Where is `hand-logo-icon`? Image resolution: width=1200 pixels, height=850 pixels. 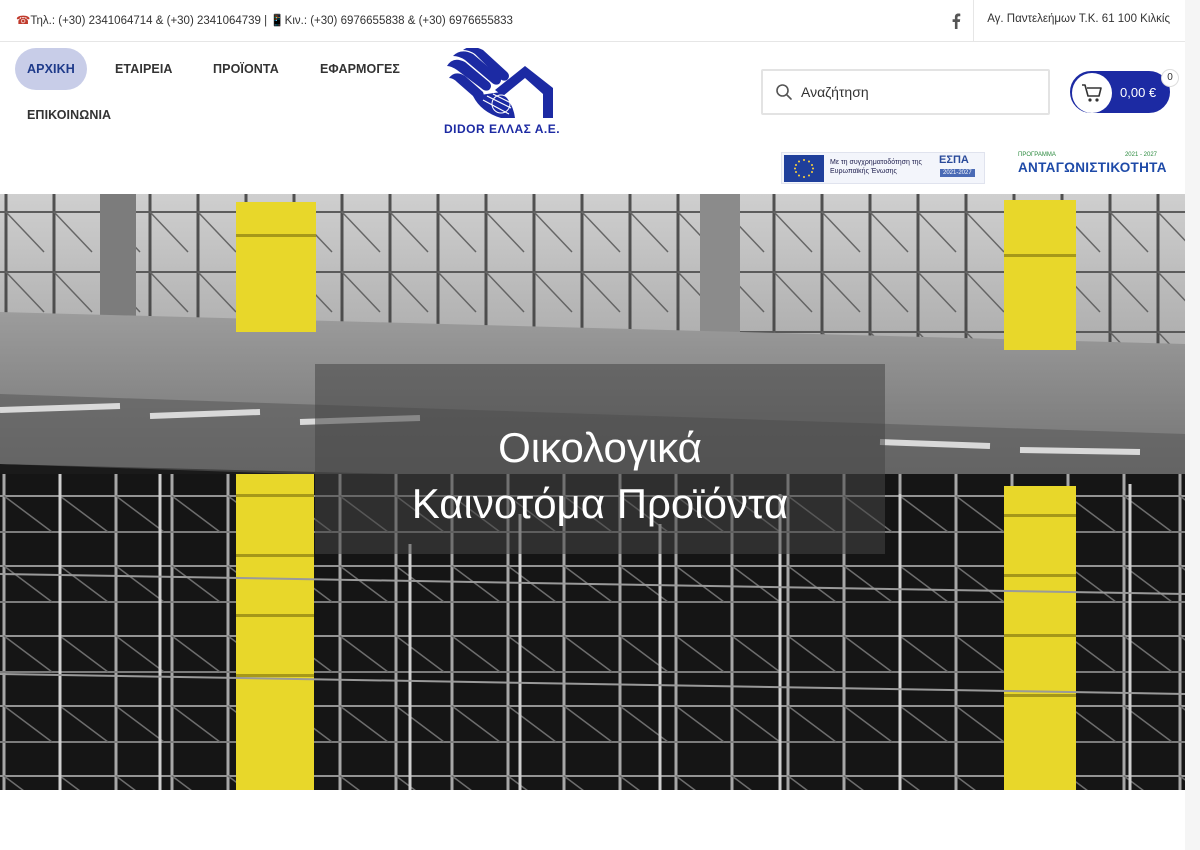 hand-logo-icon is located at coordinates (500, 82).